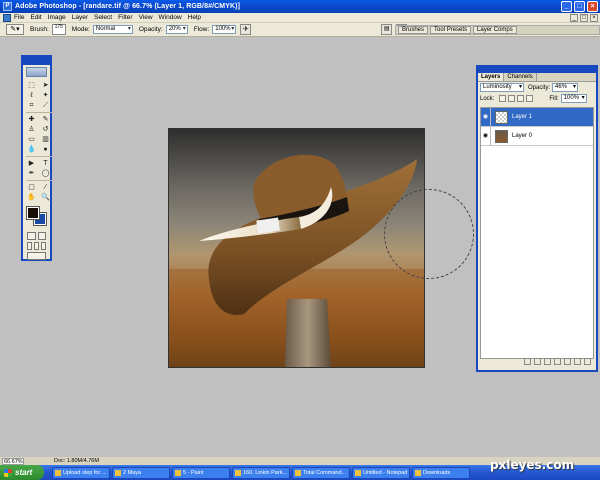 This screenshot has height=480, width=600. I want to click on layer-opacity-field: 46%, so click(565, 87).